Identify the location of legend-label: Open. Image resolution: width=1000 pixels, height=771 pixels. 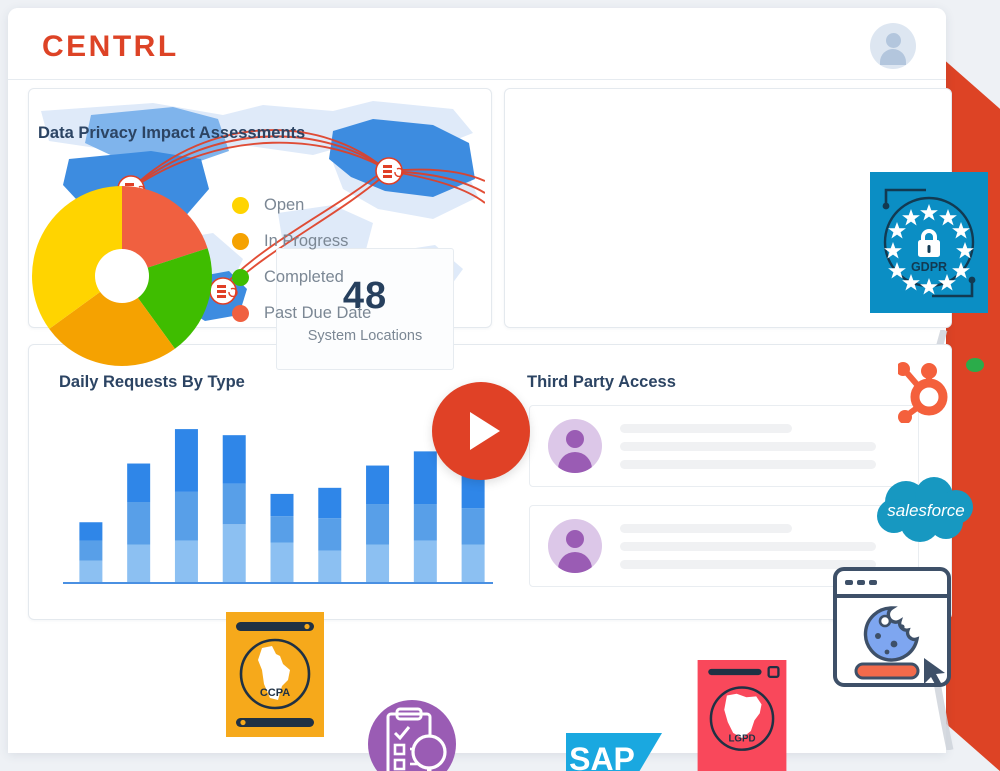
(284, 204).